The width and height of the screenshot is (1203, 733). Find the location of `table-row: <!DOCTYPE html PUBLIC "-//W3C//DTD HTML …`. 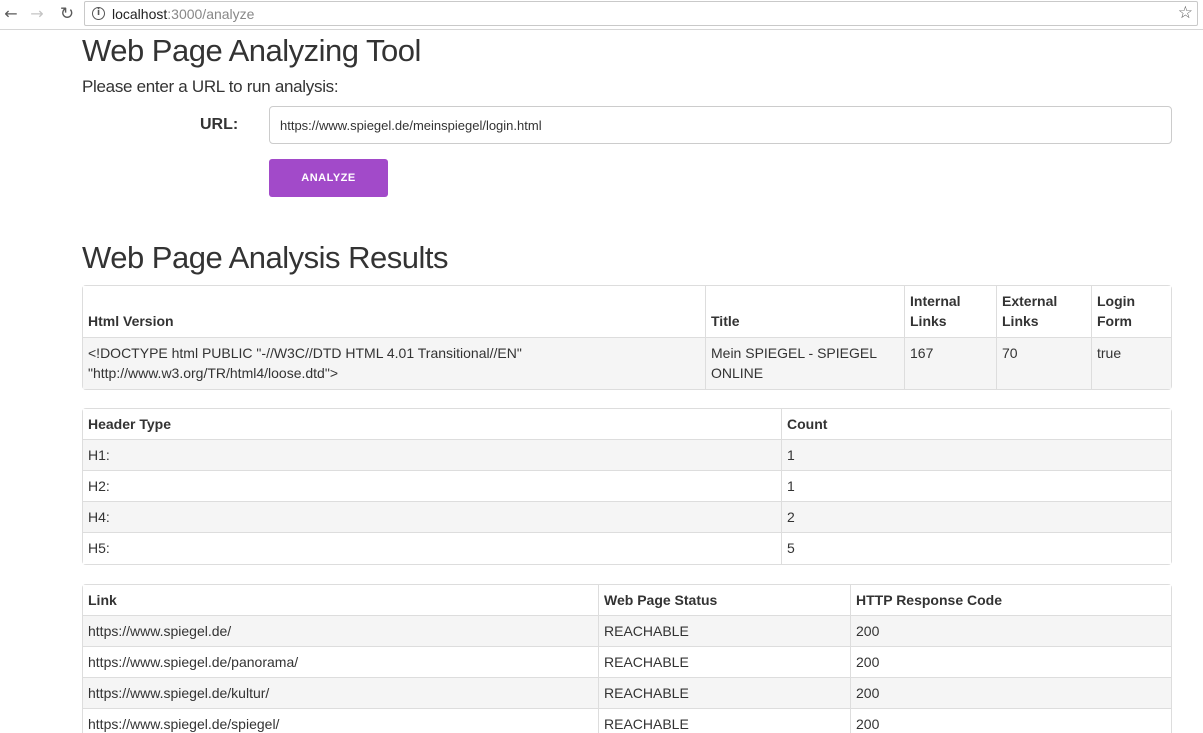

table-row: <!DOCTYPE html PUBLIC "-//W3C//DTD HTML … is located at coordinates (627, 363).